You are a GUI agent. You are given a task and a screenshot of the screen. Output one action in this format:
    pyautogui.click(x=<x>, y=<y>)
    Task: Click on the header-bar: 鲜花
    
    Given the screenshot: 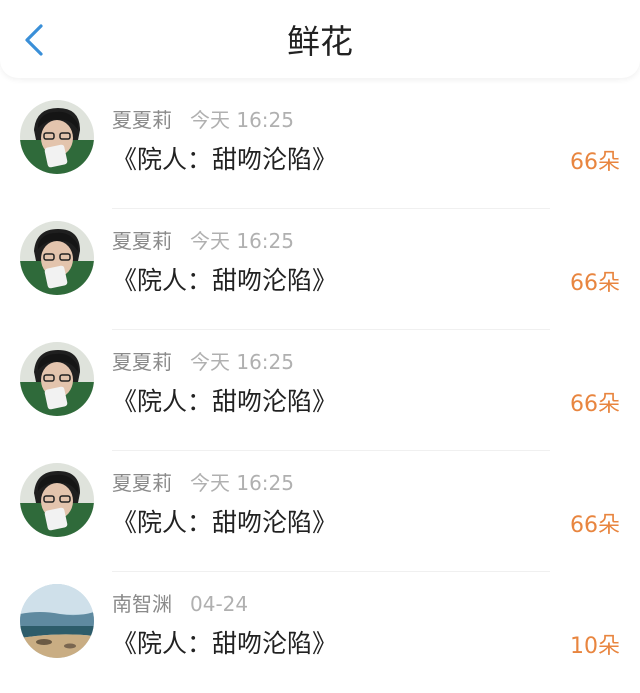 What is the action you would take?
    pyautogui.click(x=320, y=39)
    